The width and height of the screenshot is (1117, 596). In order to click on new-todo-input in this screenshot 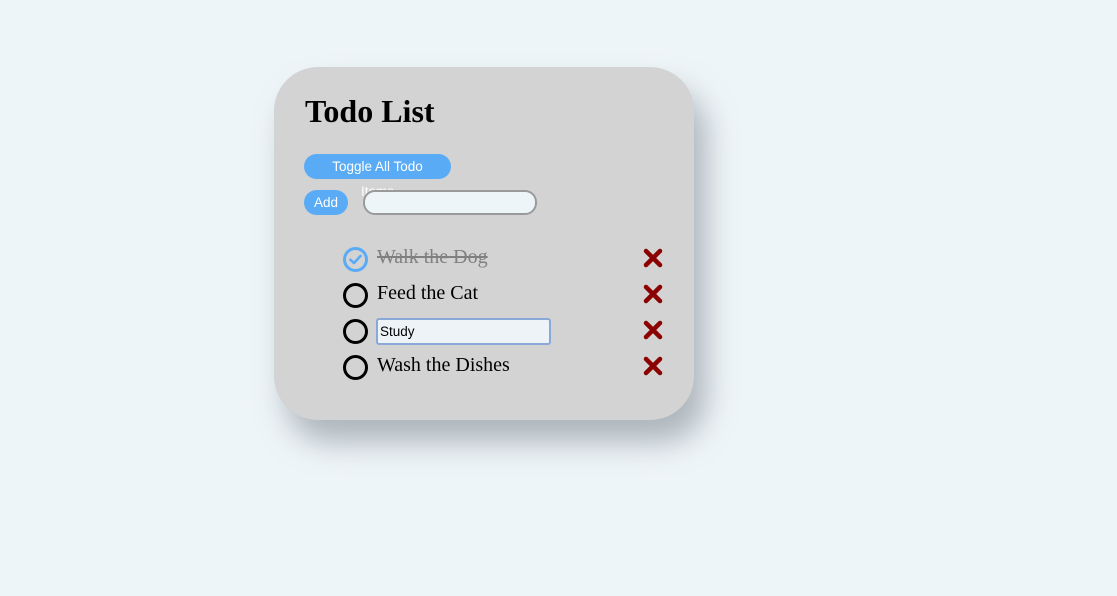, I will do `click(450, 202)`.